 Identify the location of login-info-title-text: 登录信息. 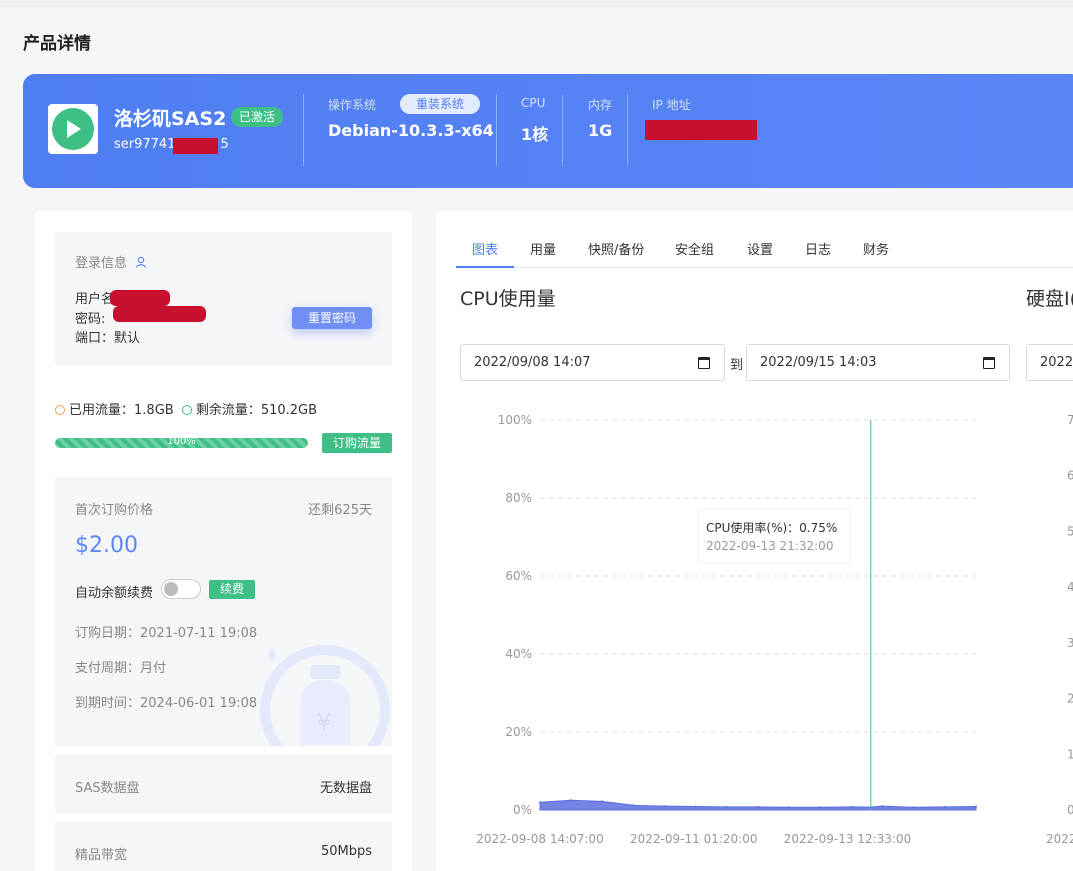
(101, 263).